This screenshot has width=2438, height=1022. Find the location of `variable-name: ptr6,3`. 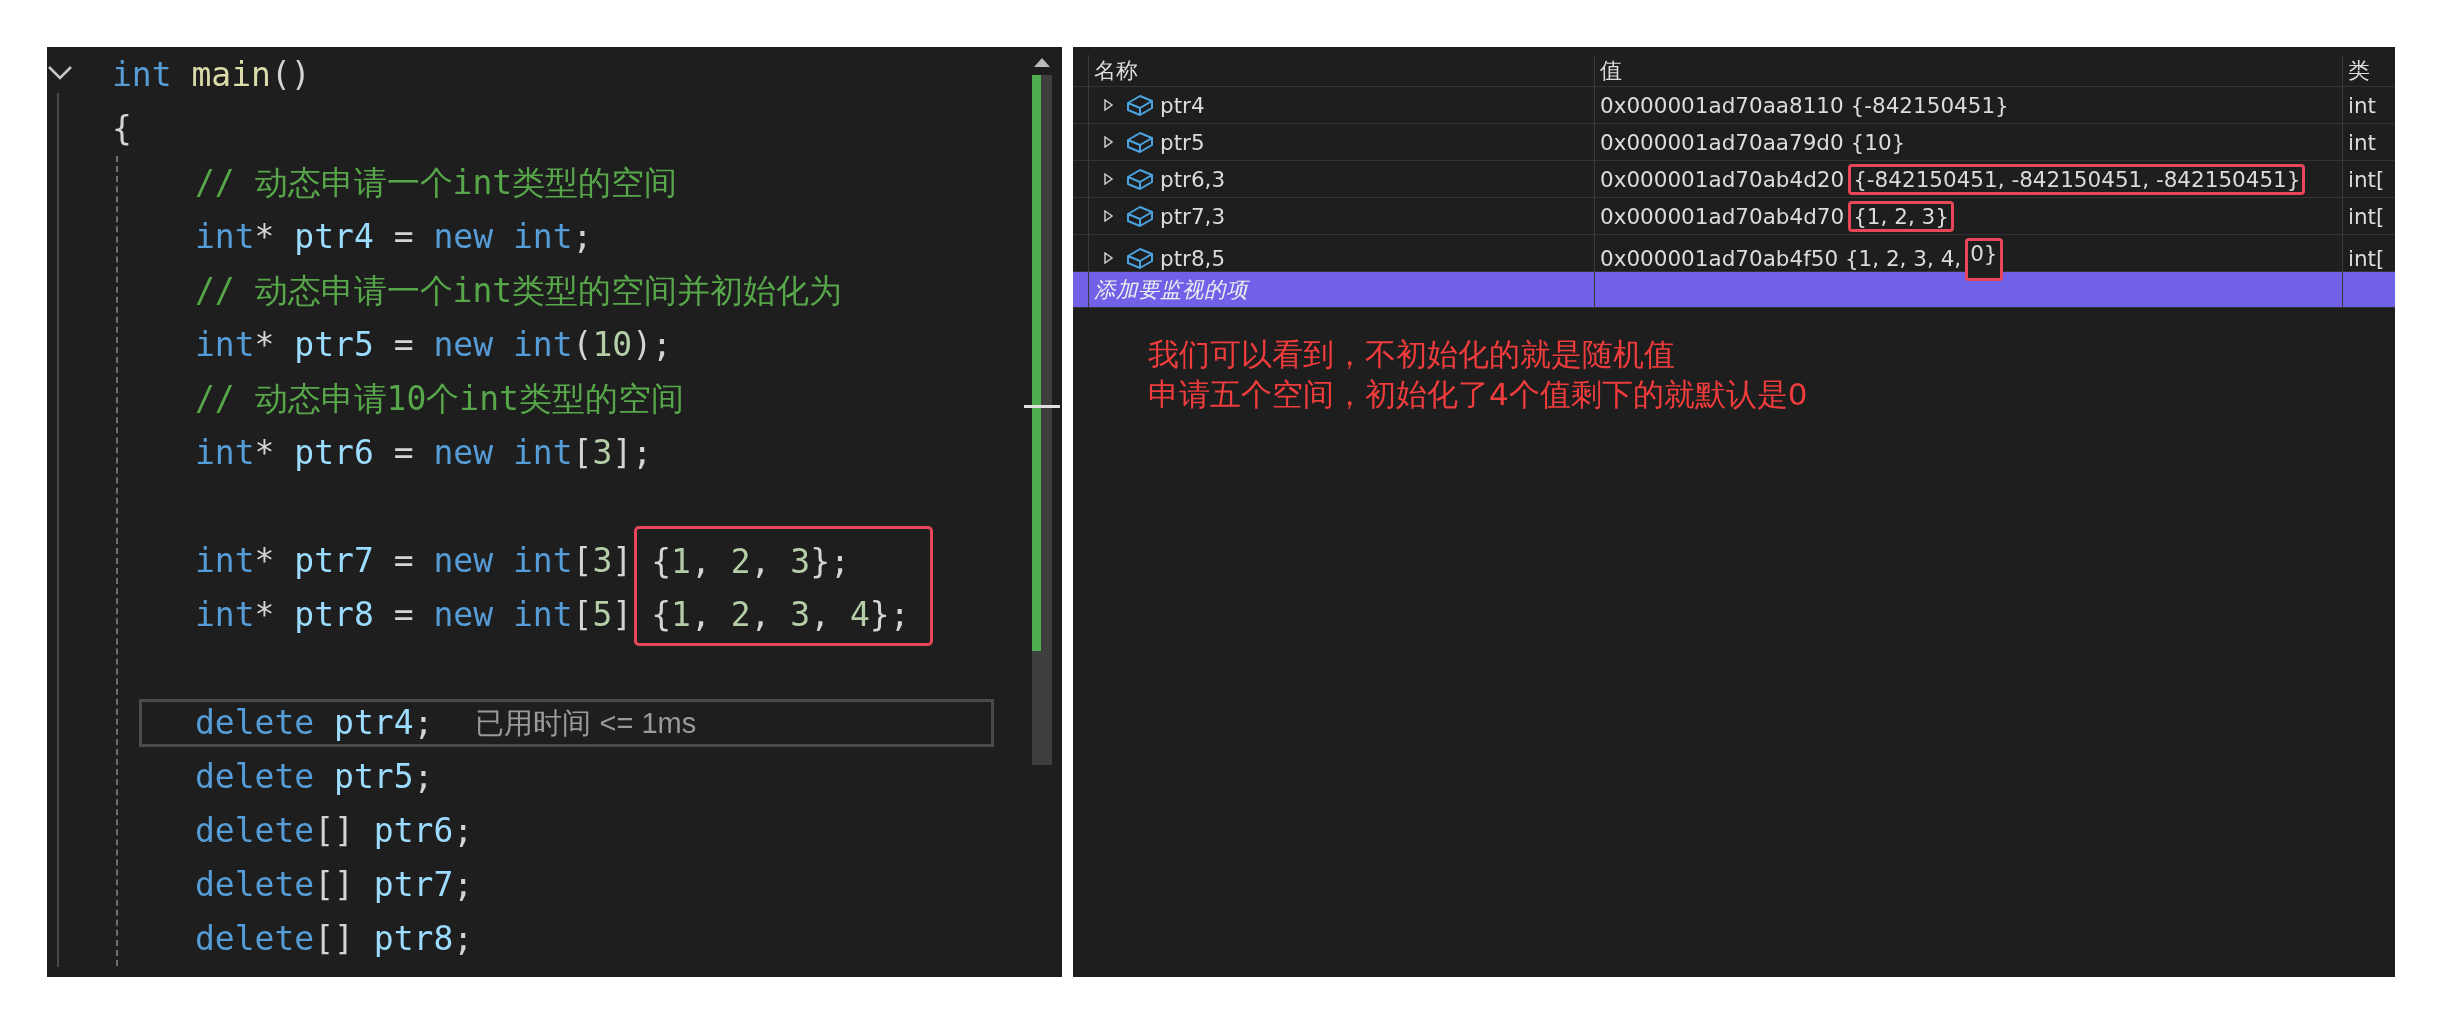

variable-name: ptr6,3 is located at coordinates (1193, 179).